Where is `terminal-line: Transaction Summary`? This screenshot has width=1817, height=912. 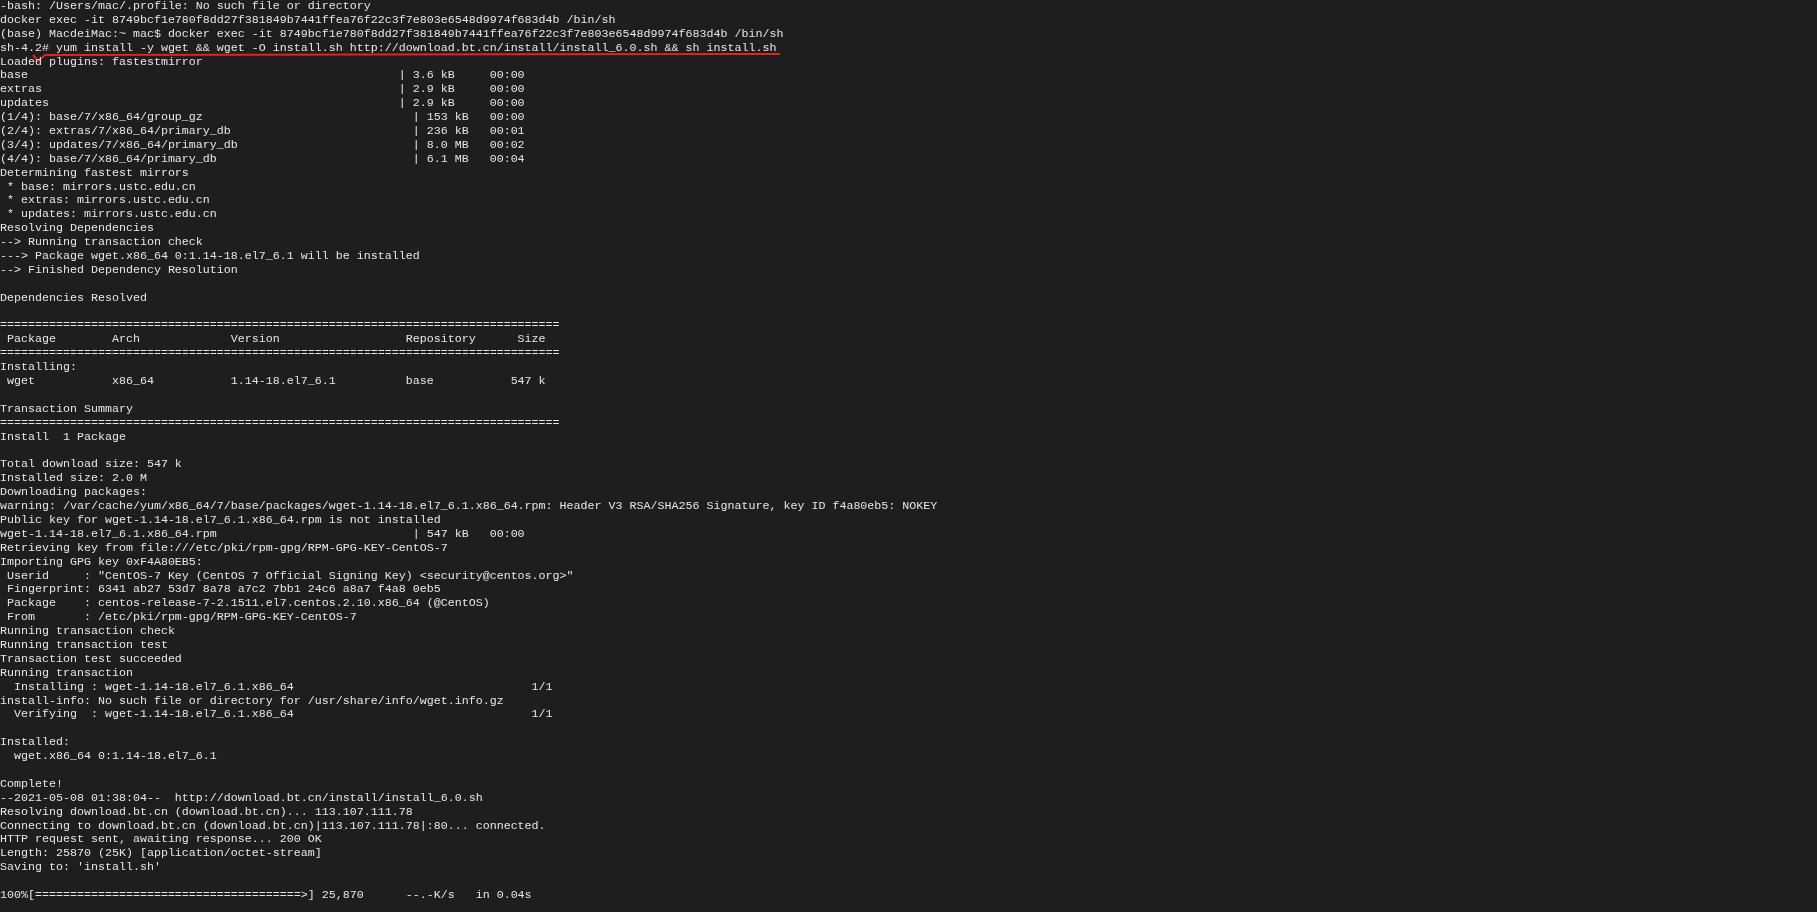 terminal-line: Transaction Summary is located at coordinates (66, 409).